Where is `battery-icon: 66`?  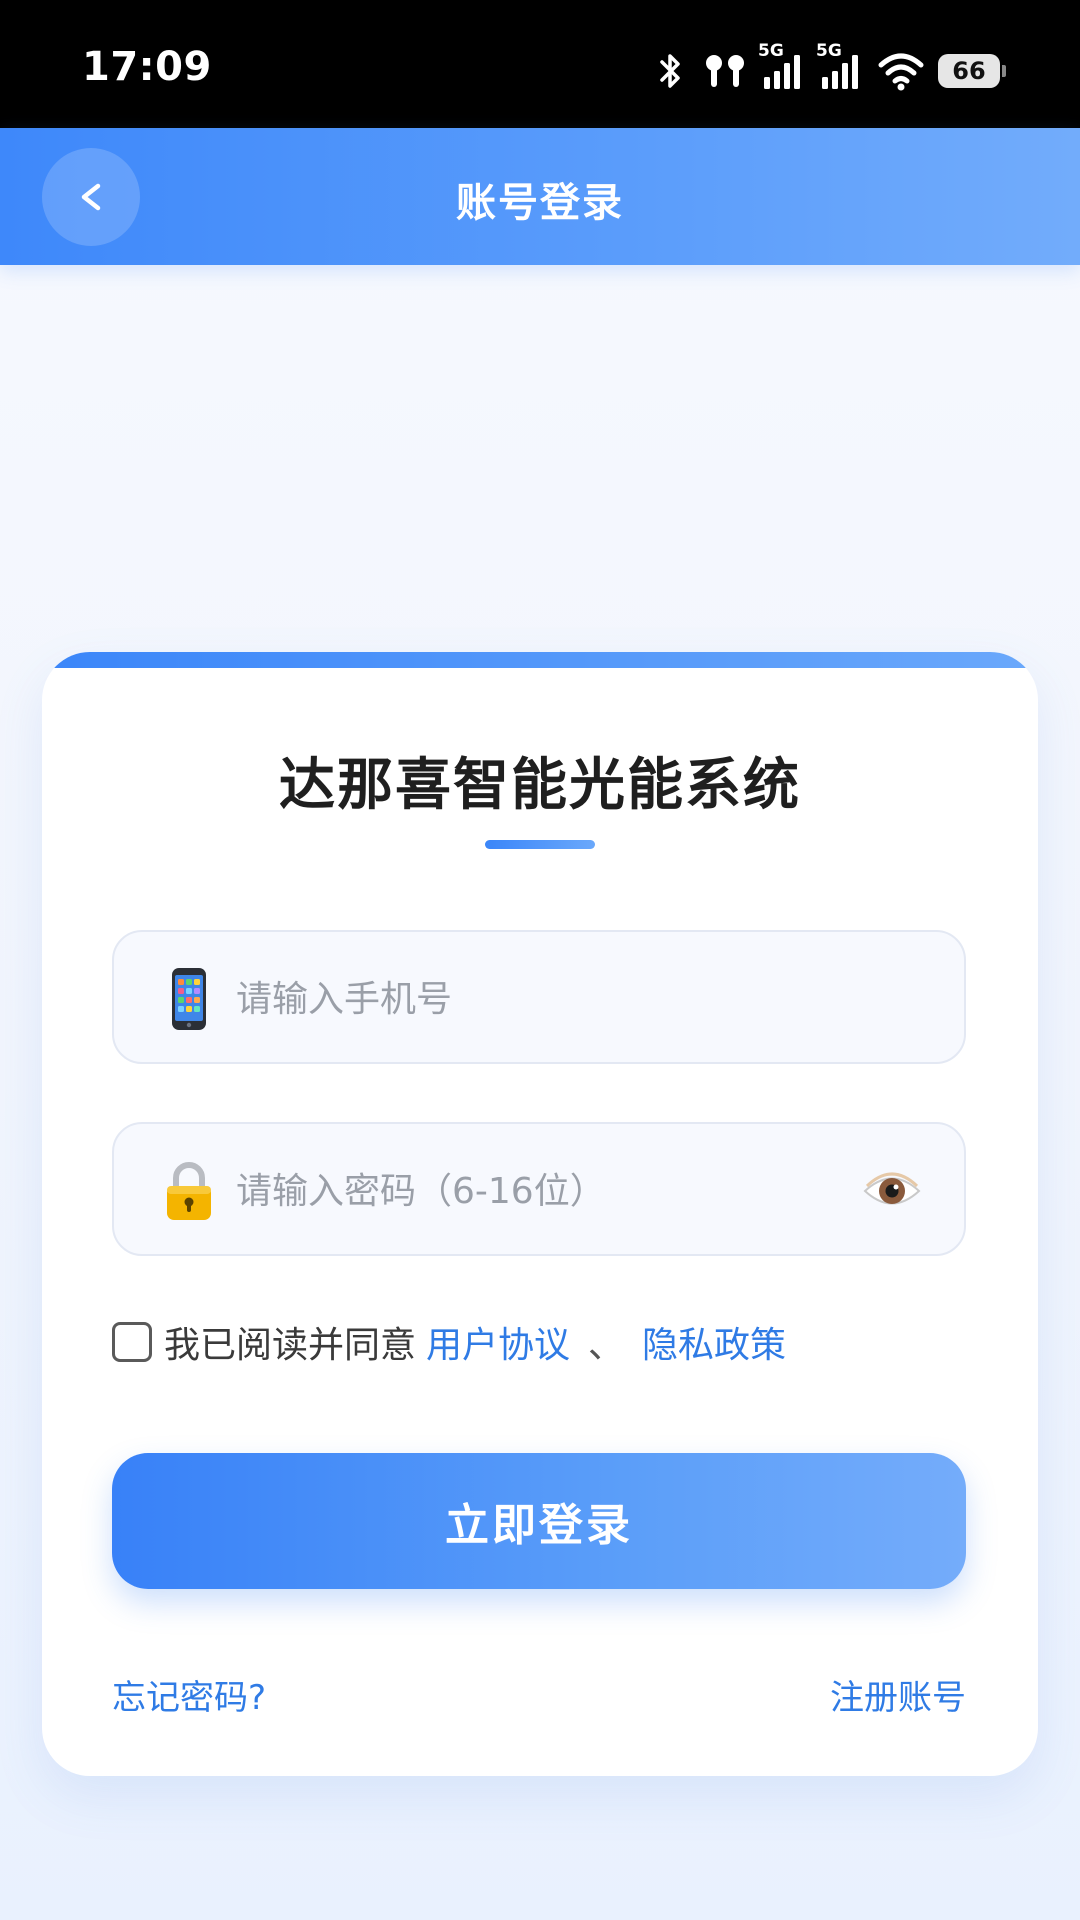
battery-icon: 66 is located at coordinates (972, 71).